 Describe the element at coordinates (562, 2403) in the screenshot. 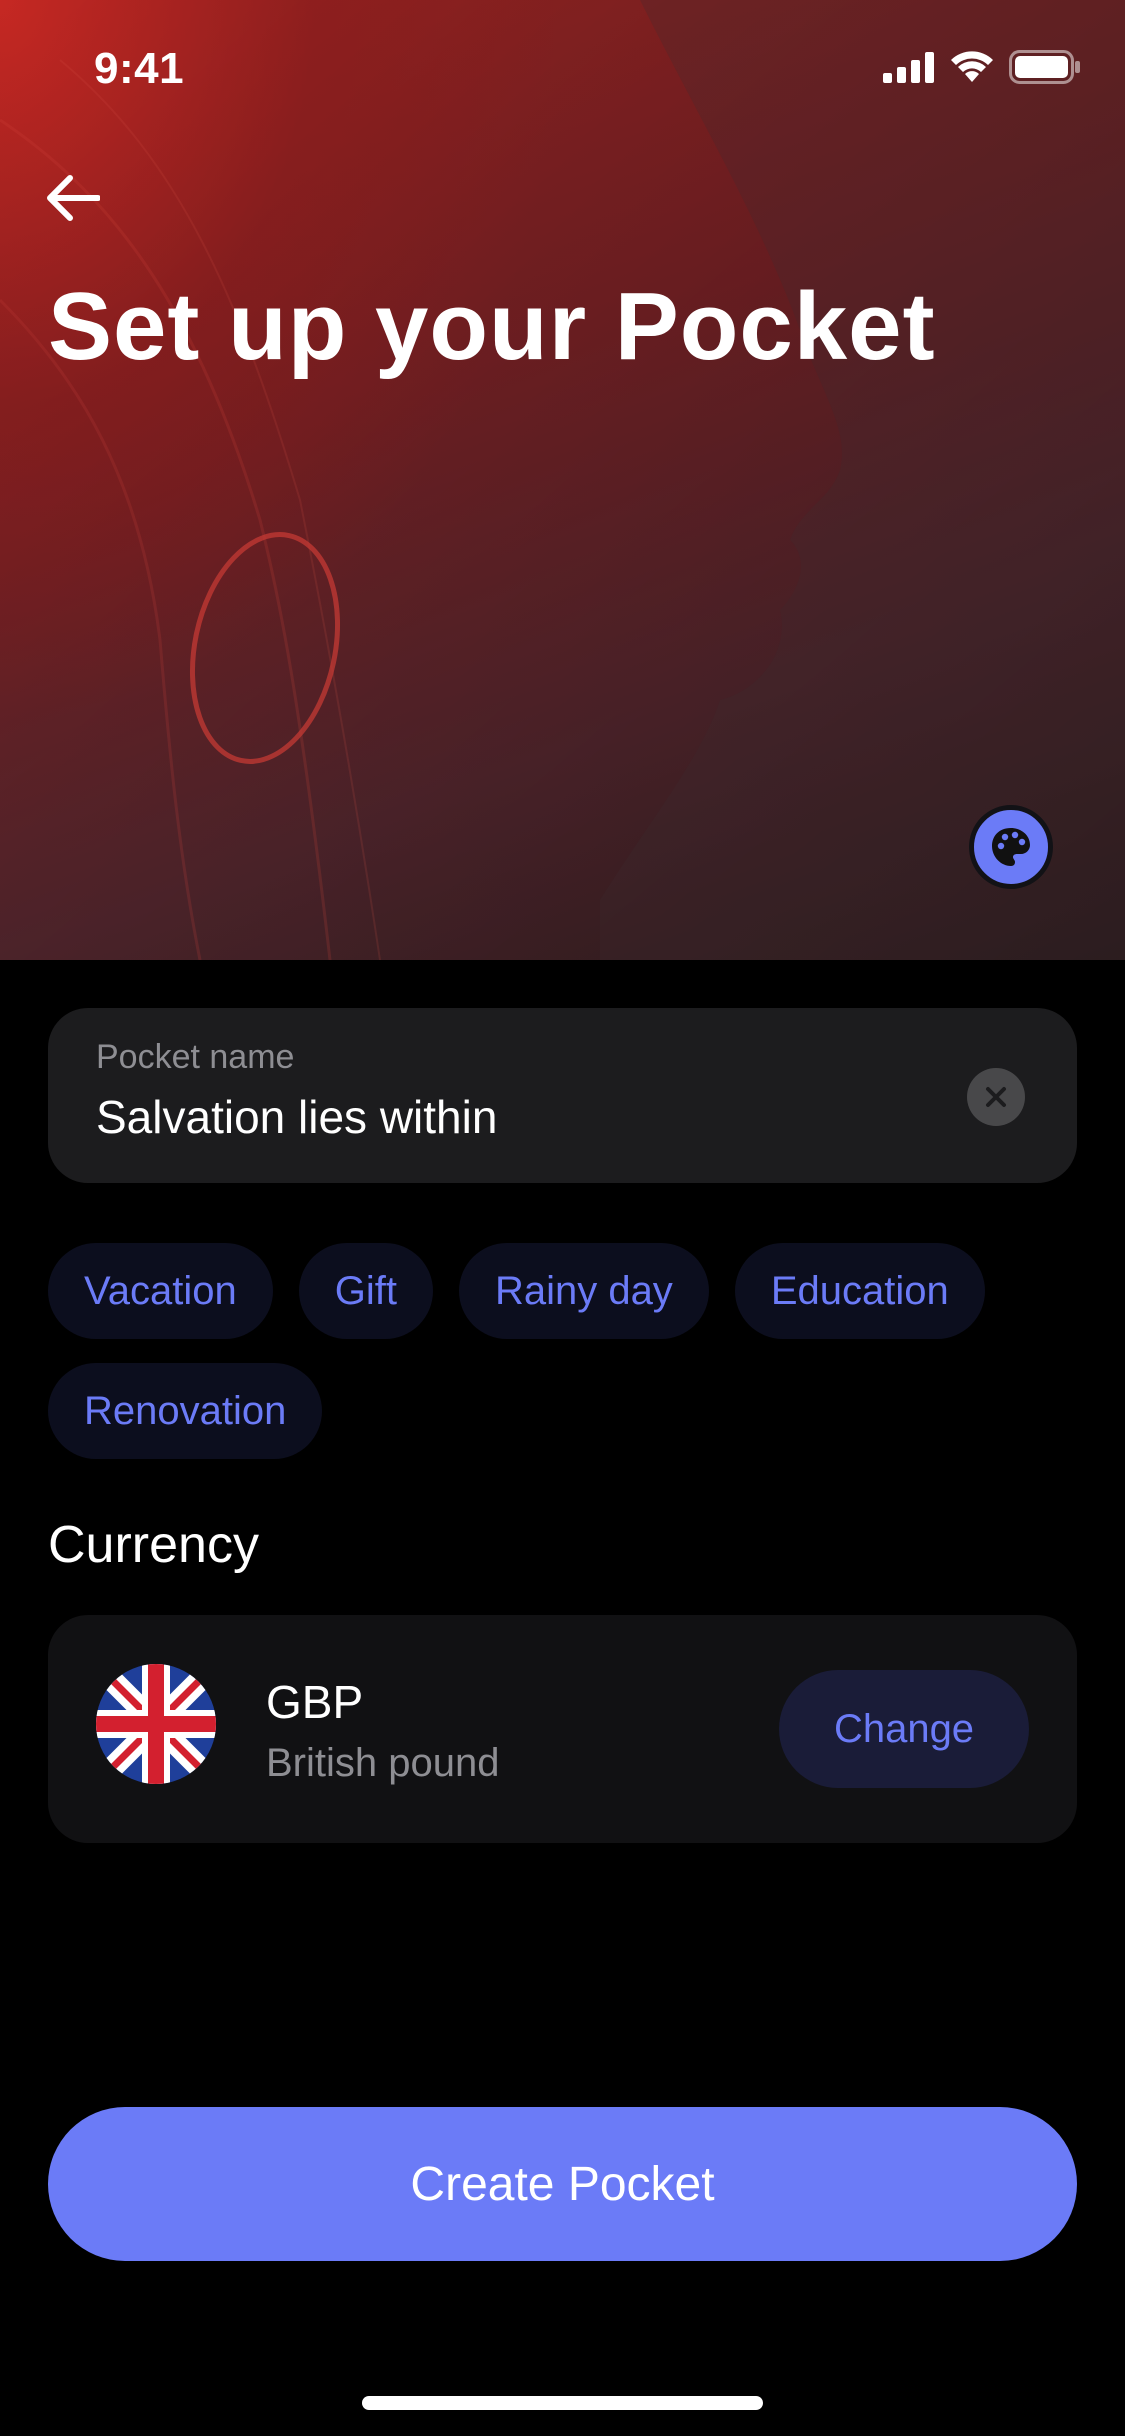

I see `home-indicator` at that location.